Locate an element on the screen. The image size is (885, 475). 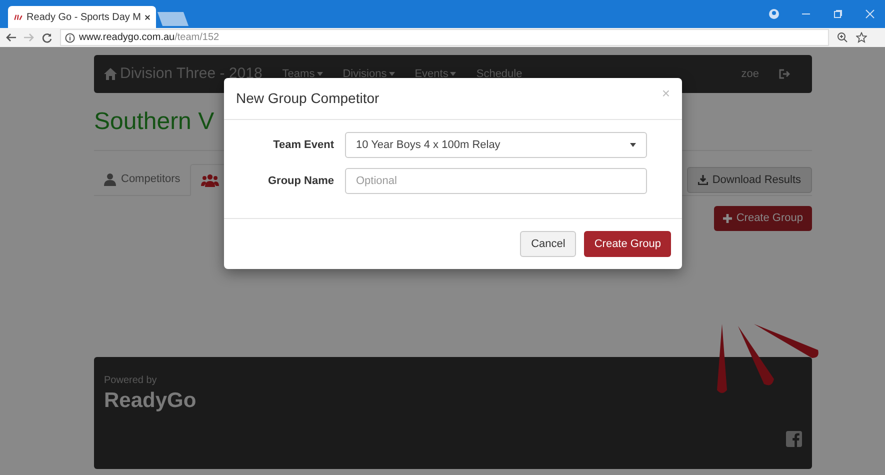
url-text: www.readygo.com.au/team/152 is located at coordinates (149, 38).